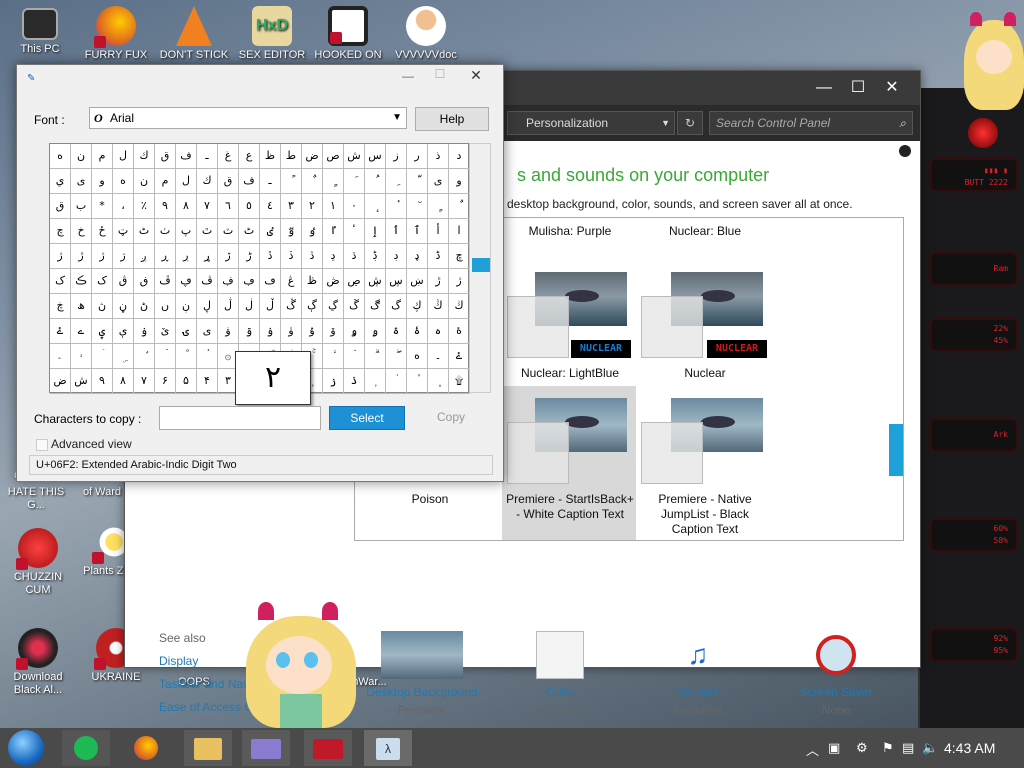  Describe the element at coordinates (698, 674) in the screenshot. I see `sounds-button: ♫ Sounds Premiere` at that location.